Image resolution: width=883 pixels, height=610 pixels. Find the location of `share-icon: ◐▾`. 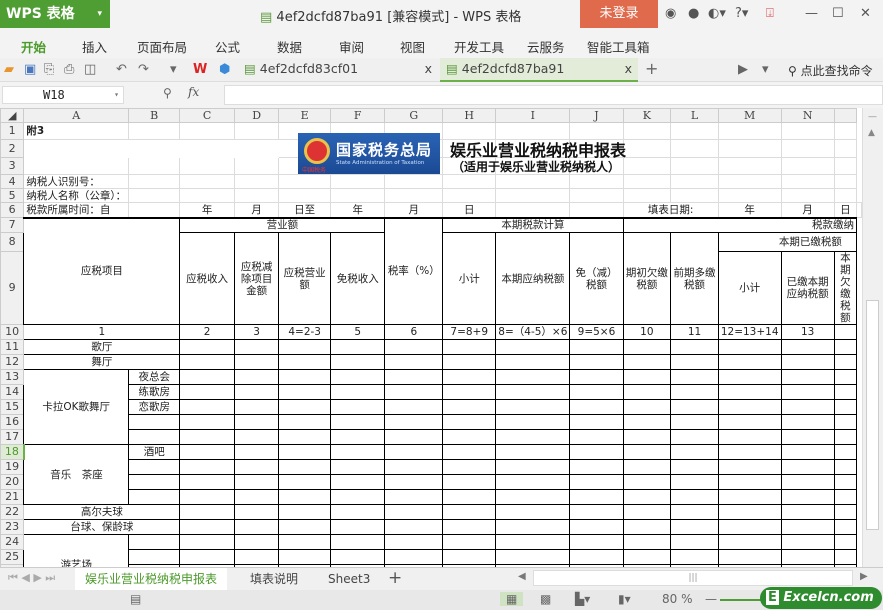

share-icon: ◐▾ is located at coordinates (717, 13).